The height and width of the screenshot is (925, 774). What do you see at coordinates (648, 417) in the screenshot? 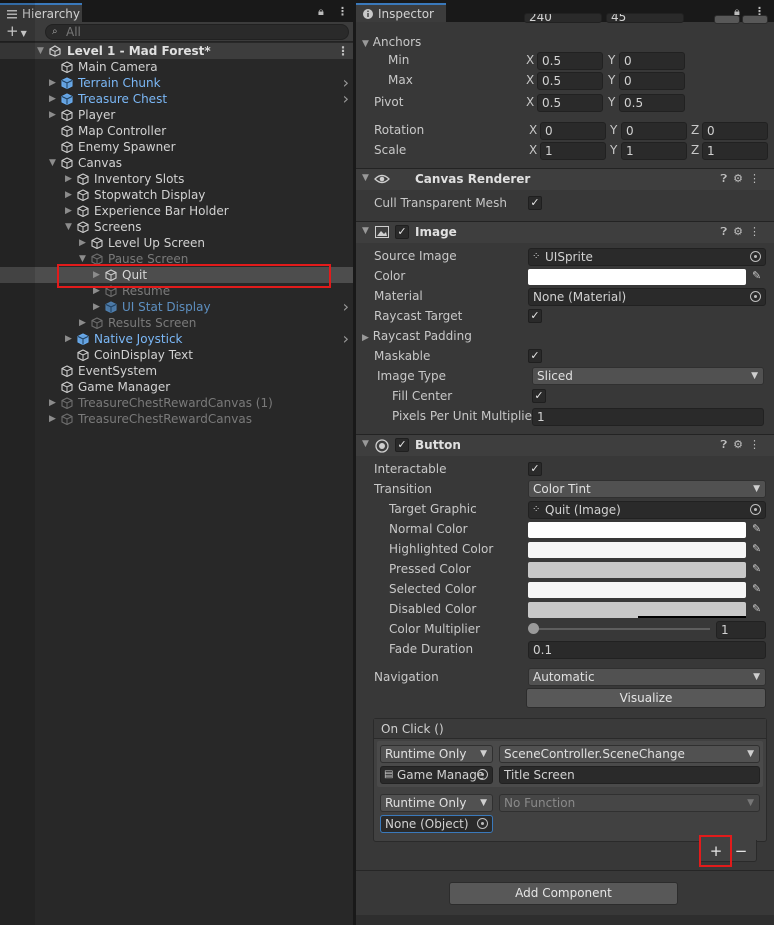
I see `ppu-multiplier-field: 1` at bounding box center [648, 417].